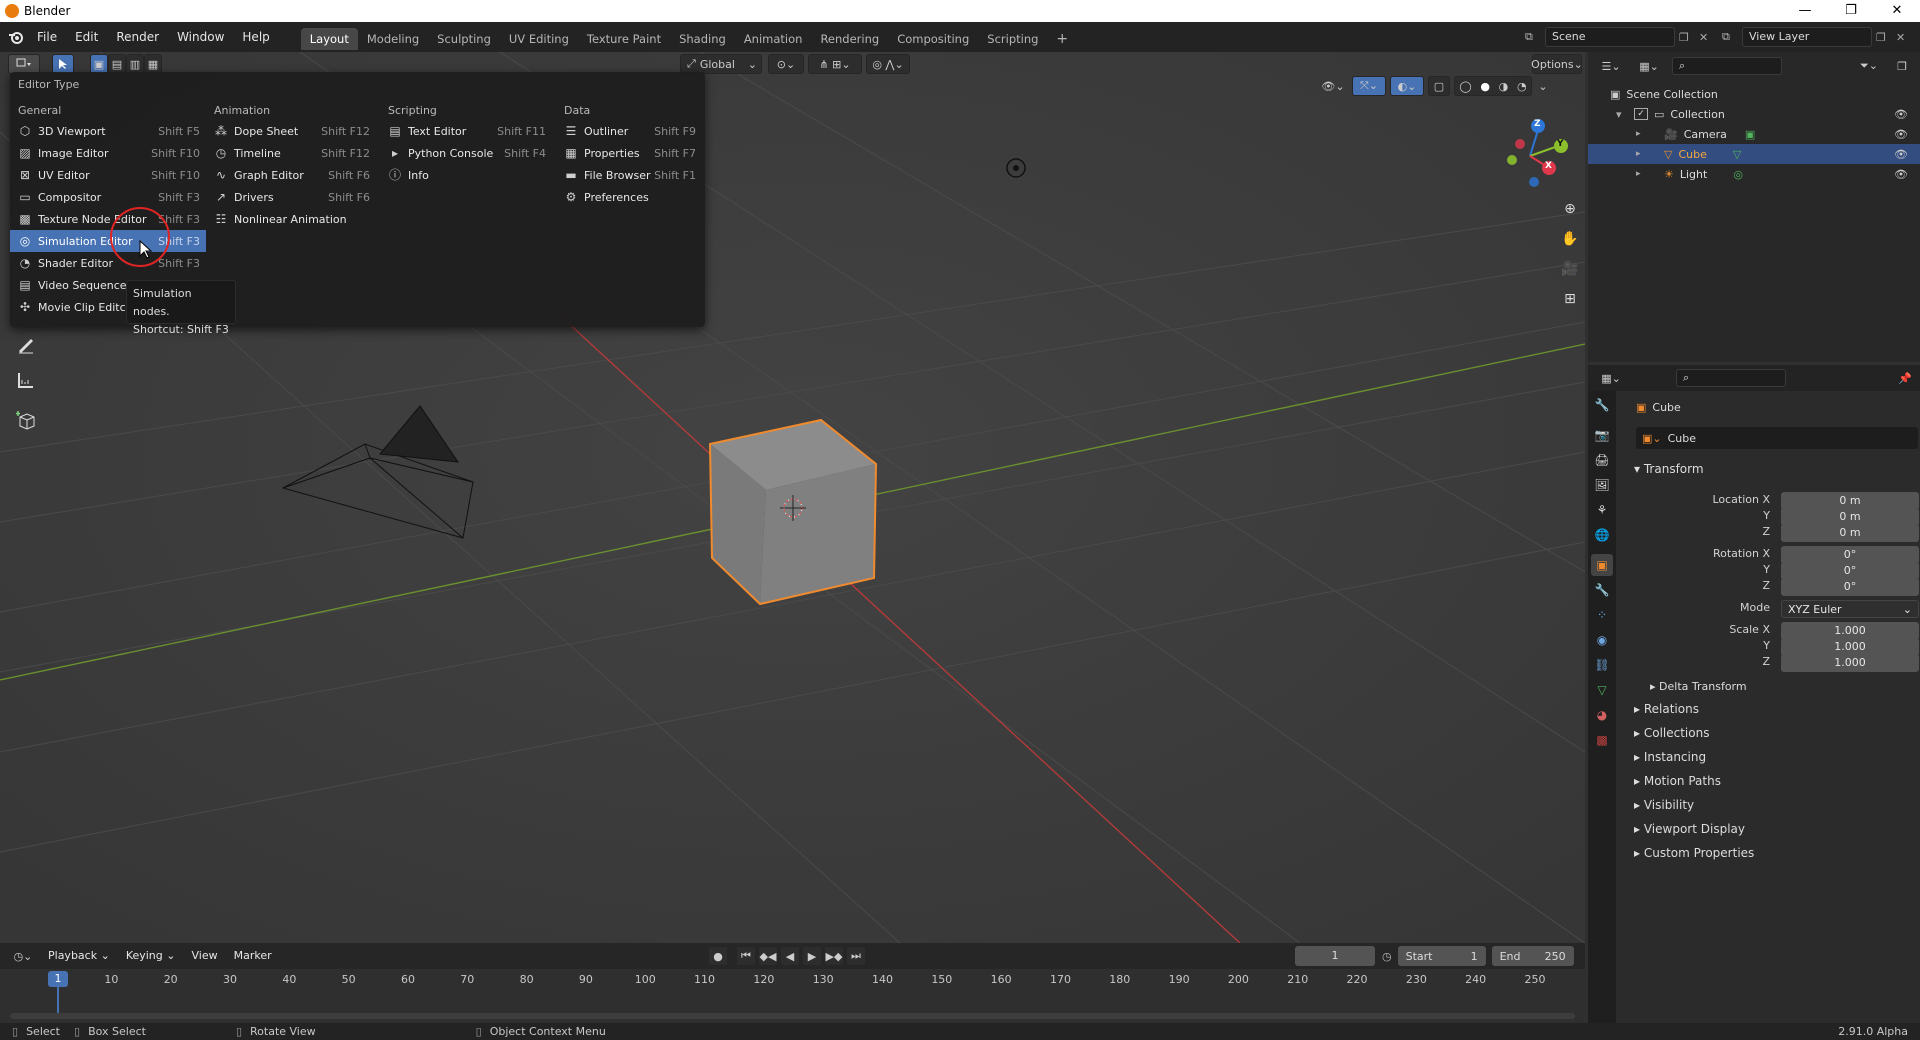 Image resolution: width=1920 pixels, height=1040 pixels. I want to click on output-tab-icon: 🖨, so click(1602, 460).